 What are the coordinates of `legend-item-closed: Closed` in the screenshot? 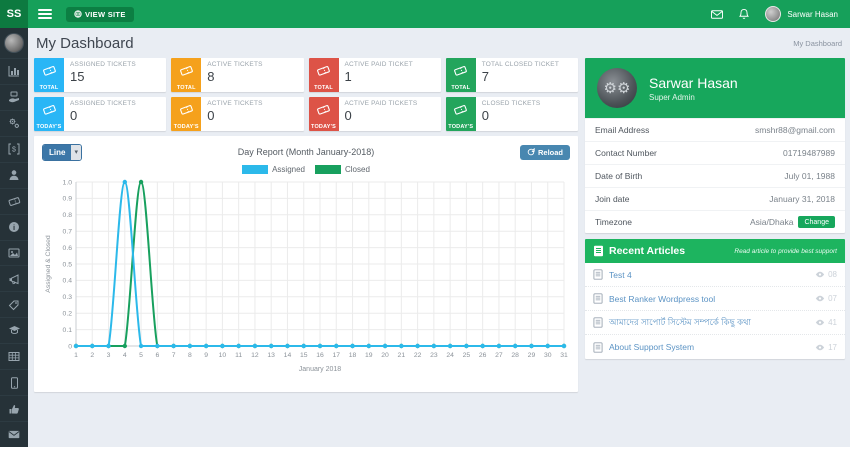 It's located at (342, 169).